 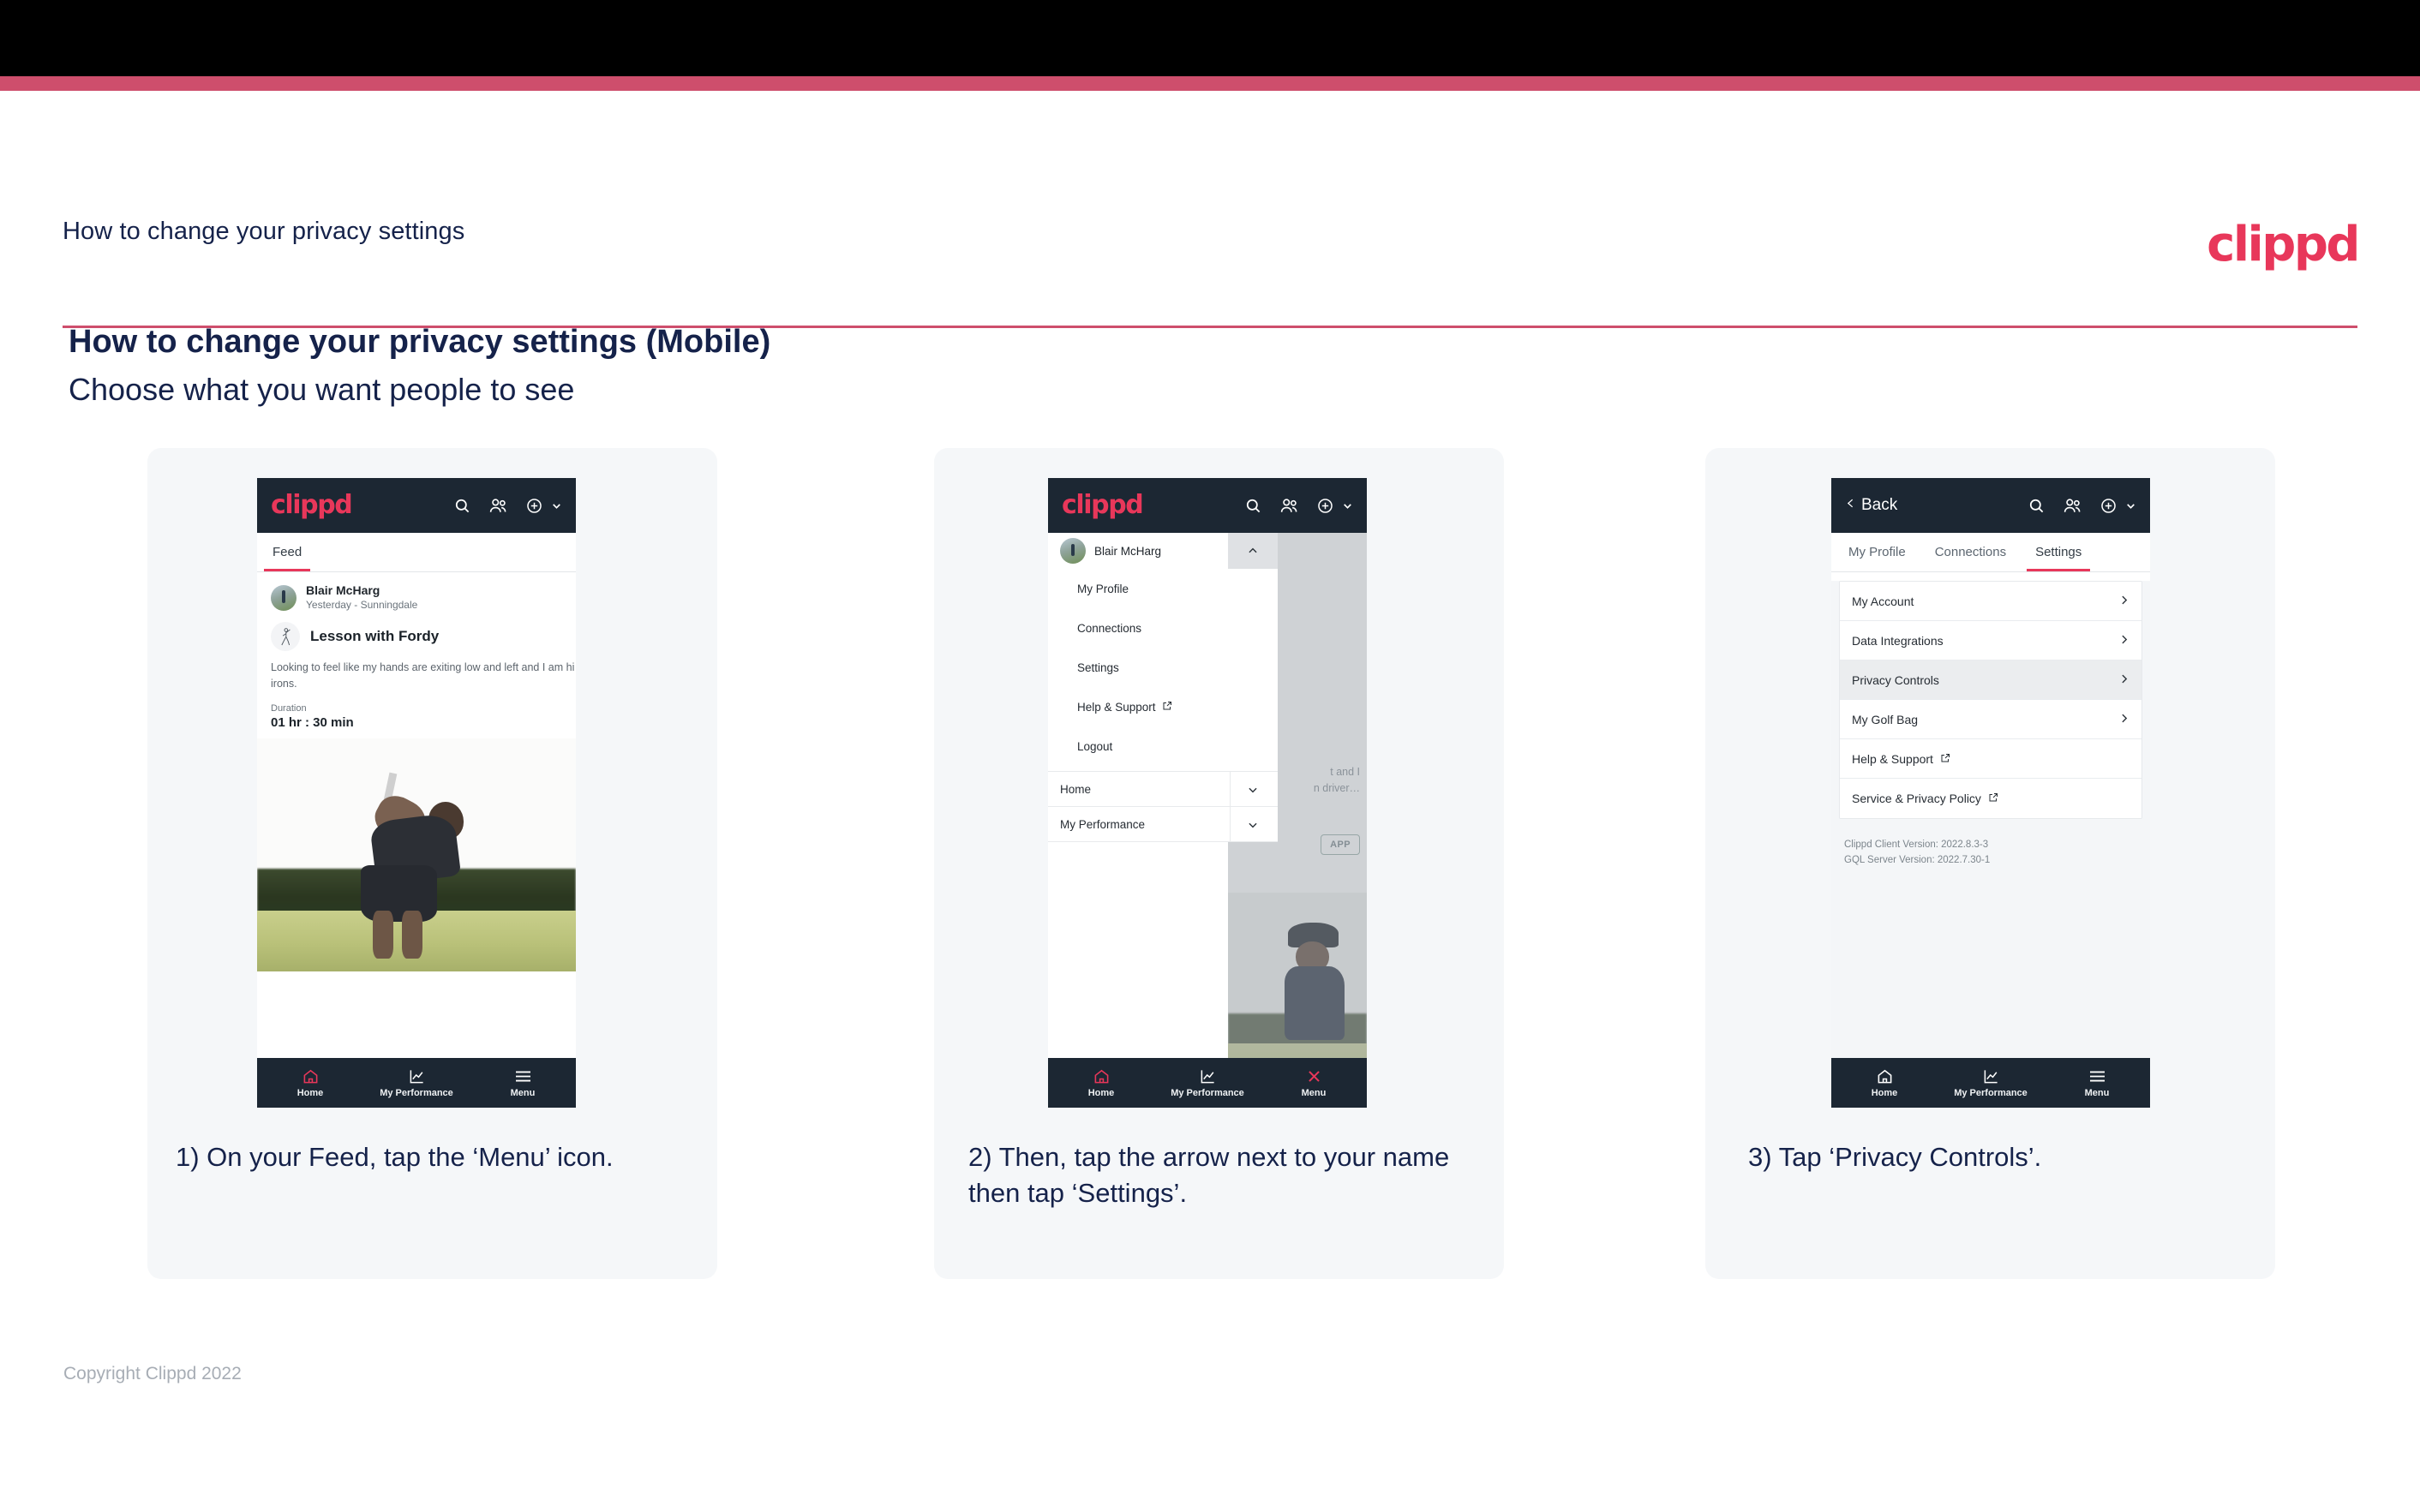 I want to click on post-header: Blair McHarg Yesterday - Sunningdale, so click(x=417, y=594).